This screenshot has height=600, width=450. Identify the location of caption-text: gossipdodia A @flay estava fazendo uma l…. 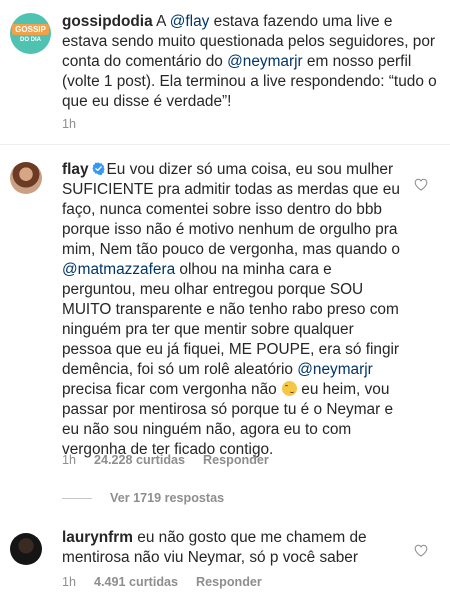
(252, 62).